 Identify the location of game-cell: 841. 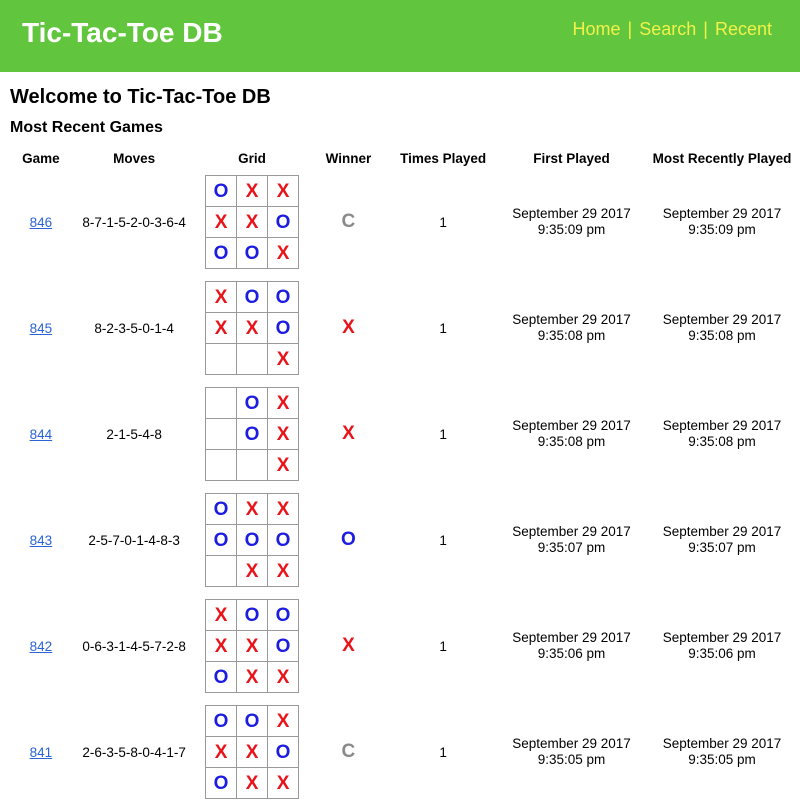
(41, 752).